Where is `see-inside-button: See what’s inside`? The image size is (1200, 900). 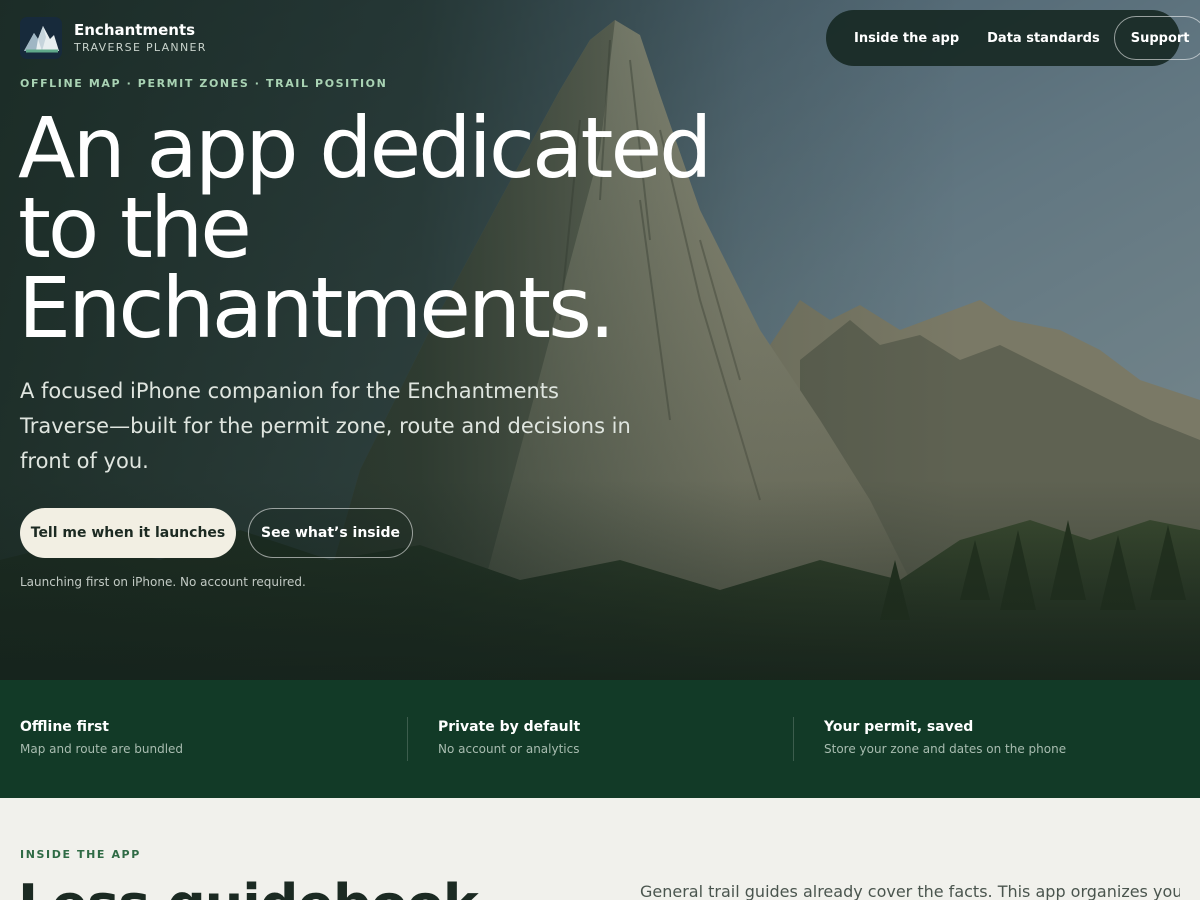
see-inside-button: See what’s inside is located at coordinates (330, 533).